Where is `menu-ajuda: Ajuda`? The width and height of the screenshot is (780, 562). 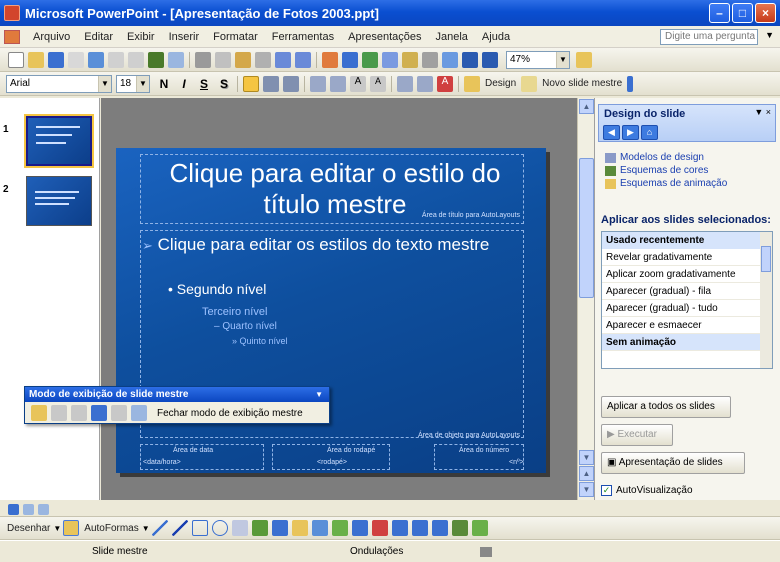 menu-ajuda: Ajuda is located at coordinates (496, 37).